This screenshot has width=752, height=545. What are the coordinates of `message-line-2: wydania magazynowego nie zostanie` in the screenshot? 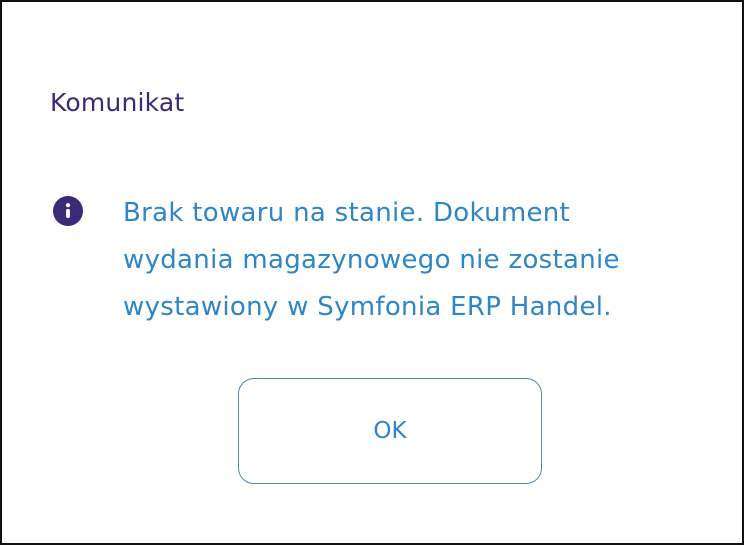 It's located at (371, 260).